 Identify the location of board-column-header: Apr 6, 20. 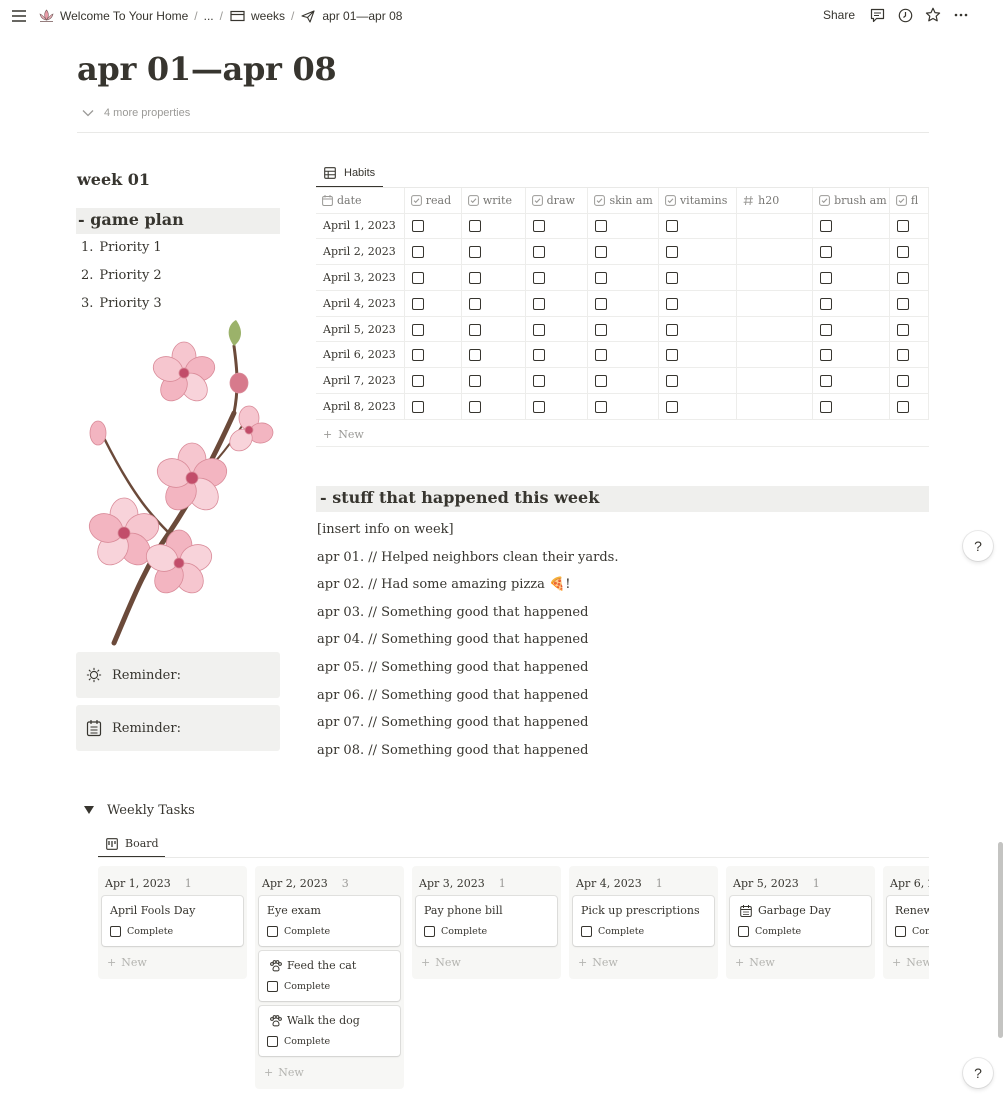
(908, 883).